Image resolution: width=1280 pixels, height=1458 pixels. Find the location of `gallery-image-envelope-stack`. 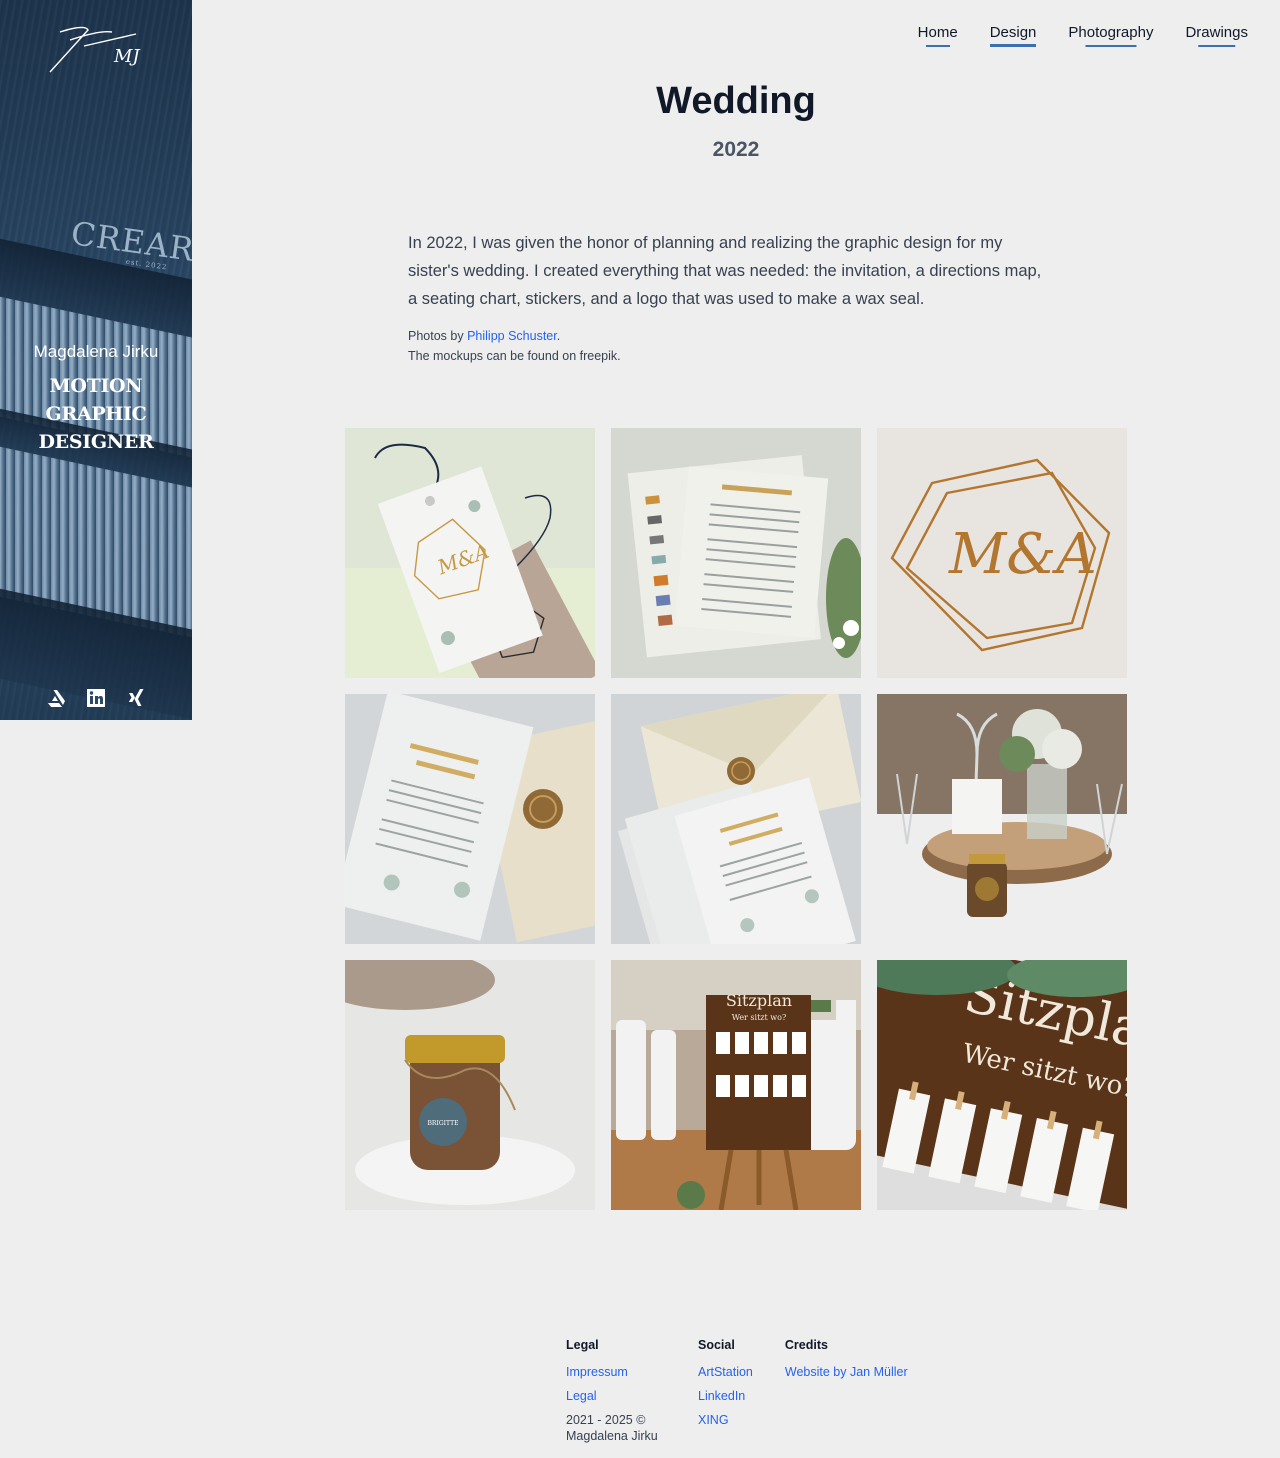

gallery-image-envelope-stack is located at coordinates (736, 819).